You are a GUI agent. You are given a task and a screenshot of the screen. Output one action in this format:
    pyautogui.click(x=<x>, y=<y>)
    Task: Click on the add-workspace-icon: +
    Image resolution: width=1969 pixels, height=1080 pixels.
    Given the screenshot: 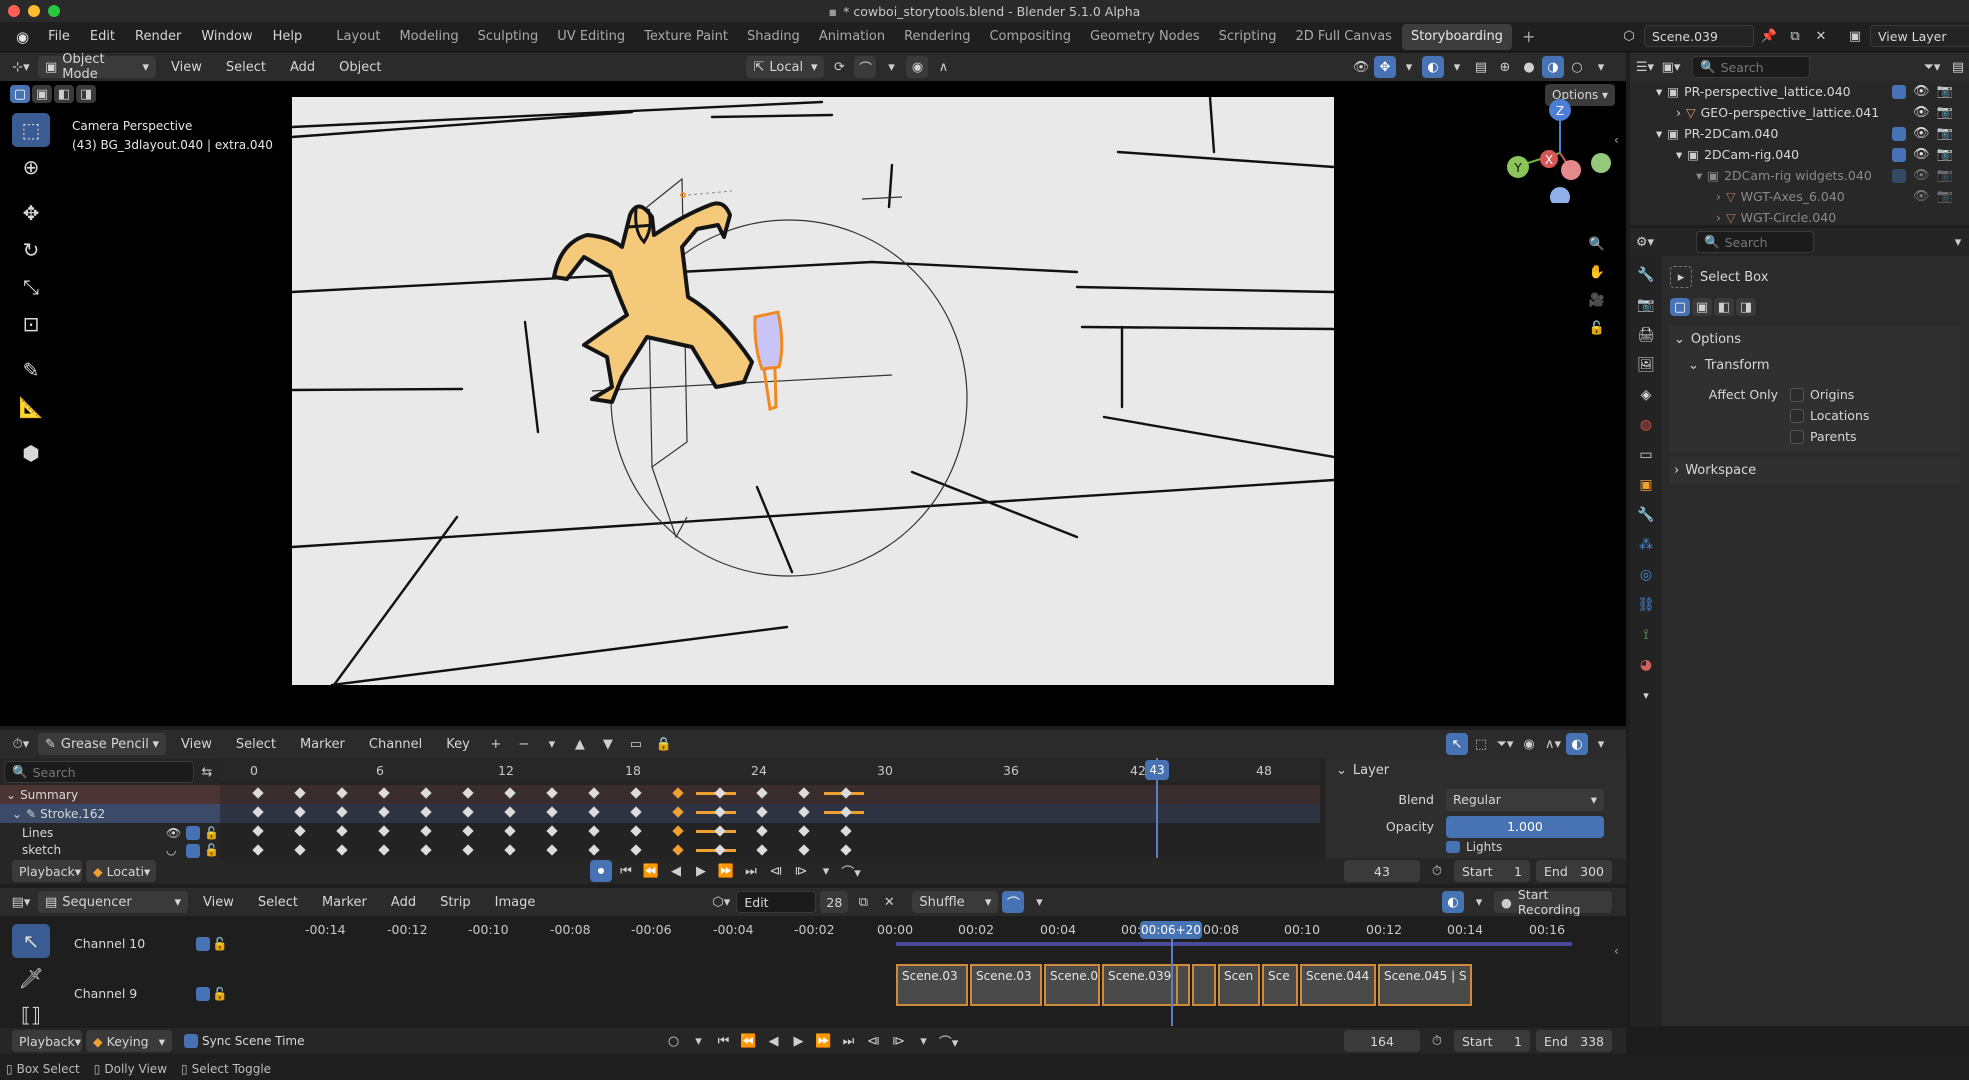 What is the action you would take?
    pyautogui.click(x=1528, y=37)
    